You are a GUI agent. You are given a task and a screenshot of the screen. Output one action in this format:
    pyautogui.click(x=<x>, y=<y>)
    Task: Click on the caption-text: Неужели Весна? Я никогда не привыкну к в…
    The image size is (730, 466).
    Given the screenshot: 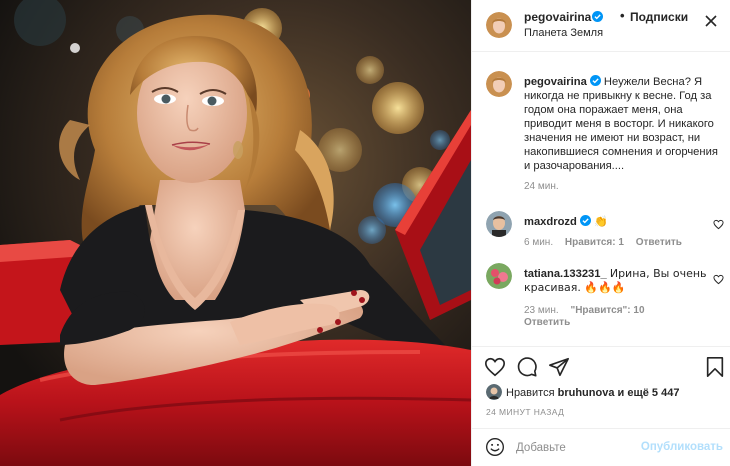 What is the action you would take?
    pyautogui.click(x=621, y=124)
    